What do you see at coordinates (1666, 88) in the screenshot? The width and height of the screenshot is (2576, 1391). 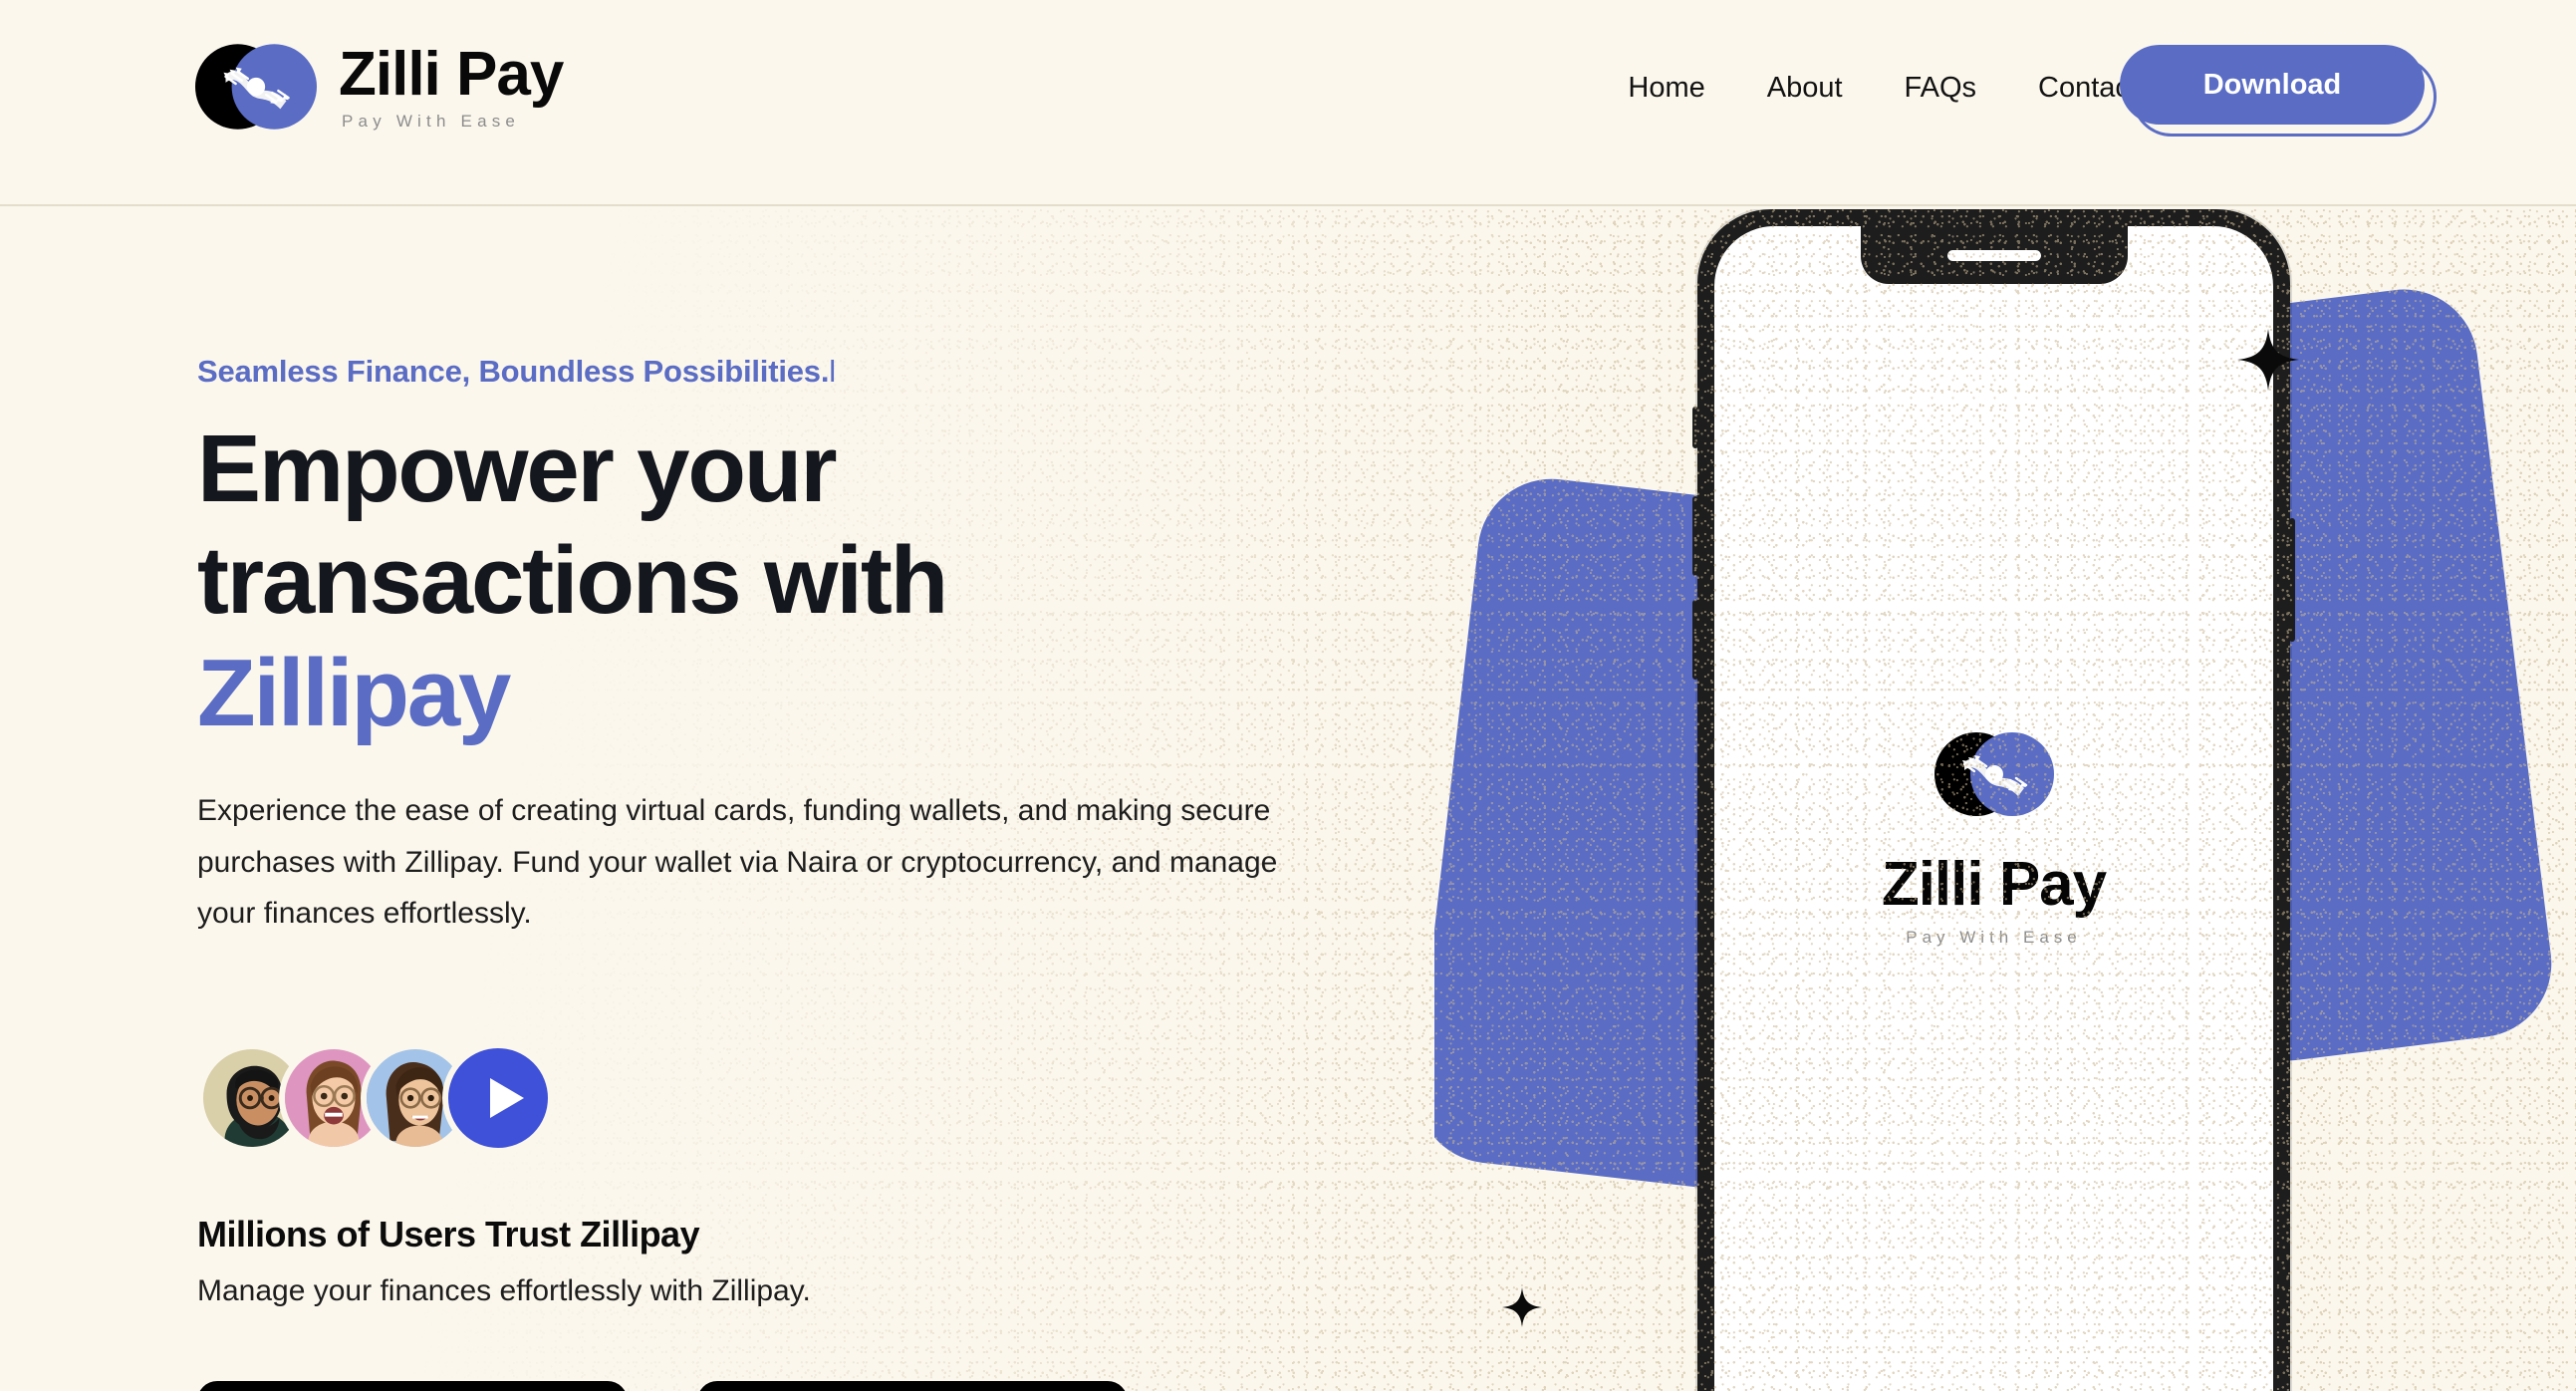 I see `nav-link-home: Home` at bounding box center [1666, 88].